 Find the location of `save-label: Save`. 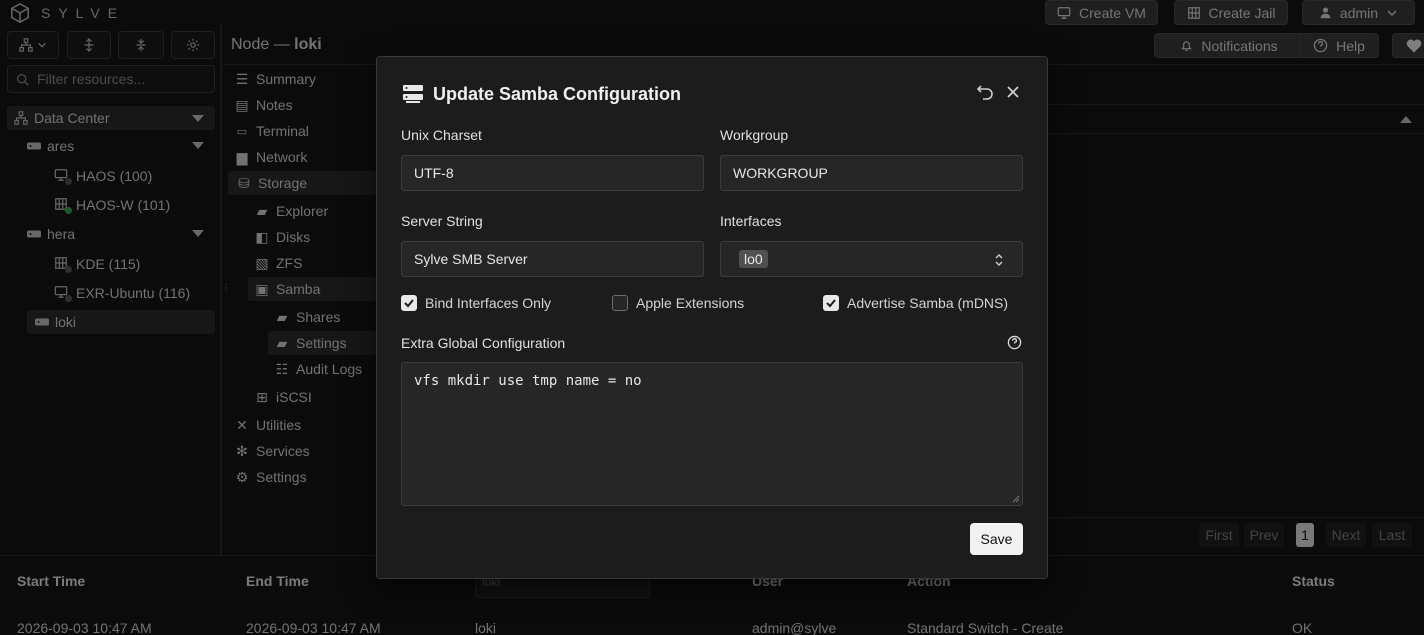

save-label: Save is located at coordinates (996, 539).